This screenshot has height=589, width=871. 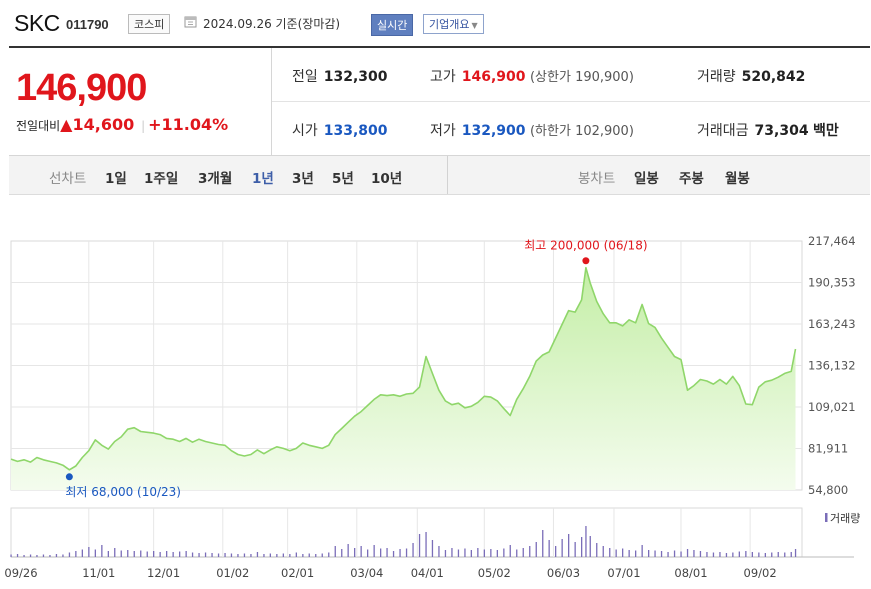 What do you see at coordinates (98, 573) in the screenshot?
I see `x-tick-label: 11/01` at bounding box center [98, 573].